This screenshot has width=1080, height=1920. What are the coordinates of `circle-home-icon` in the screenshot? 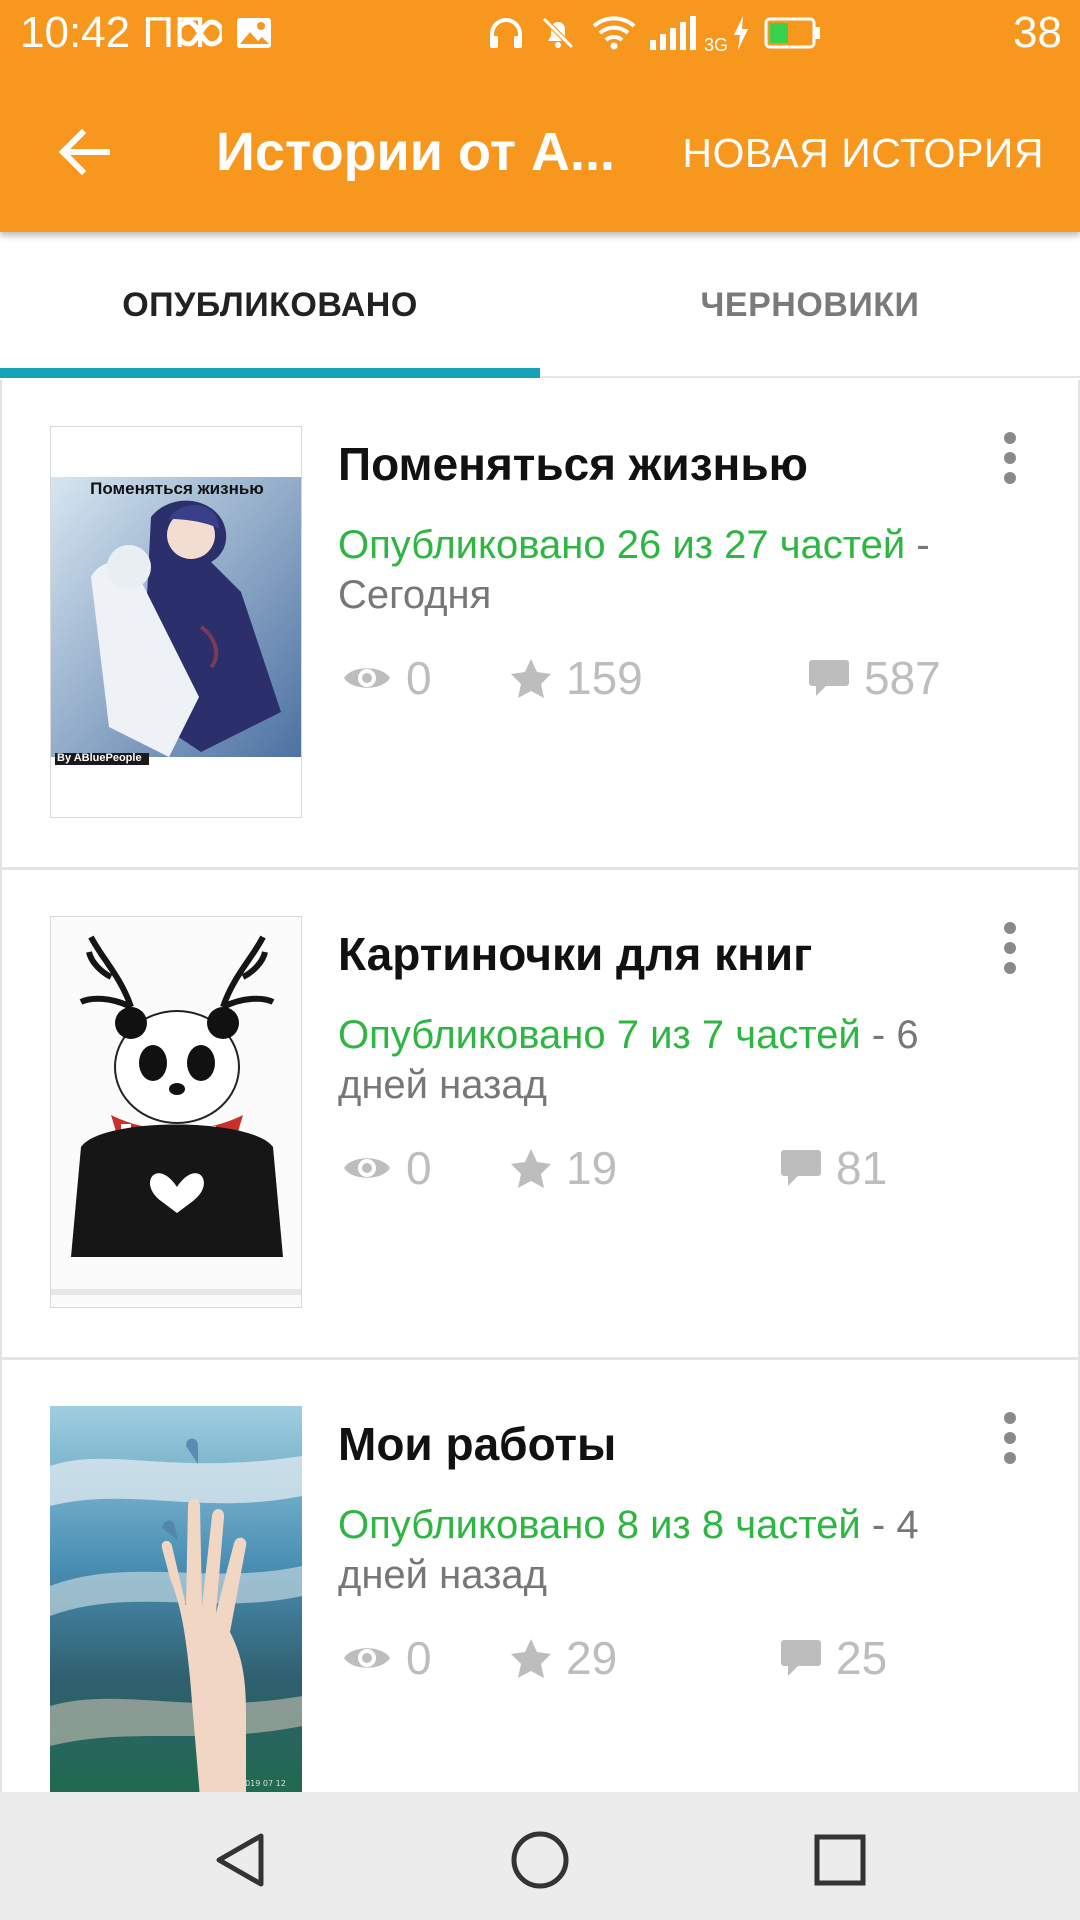 It's located at (540, 1860).